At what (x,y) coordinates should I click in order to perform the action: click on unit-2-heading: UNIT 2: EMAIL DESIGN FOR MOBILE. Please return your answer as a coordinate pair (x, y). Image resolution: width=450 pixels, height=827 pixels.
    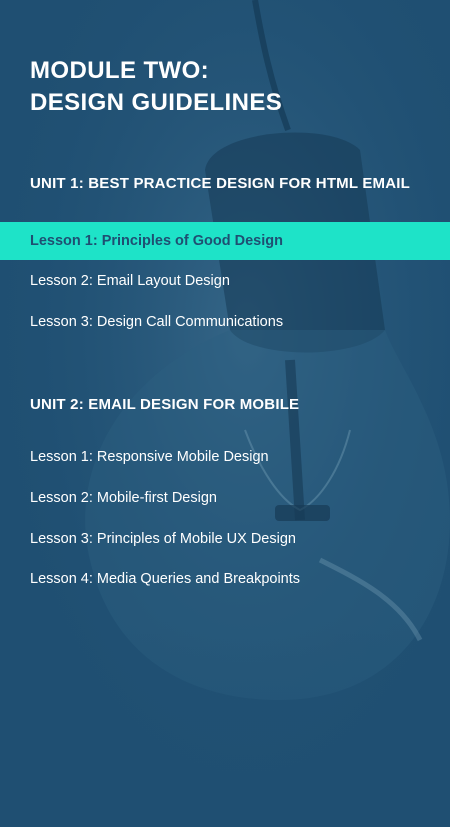
    Looking at the image, I should click on (165, 404).